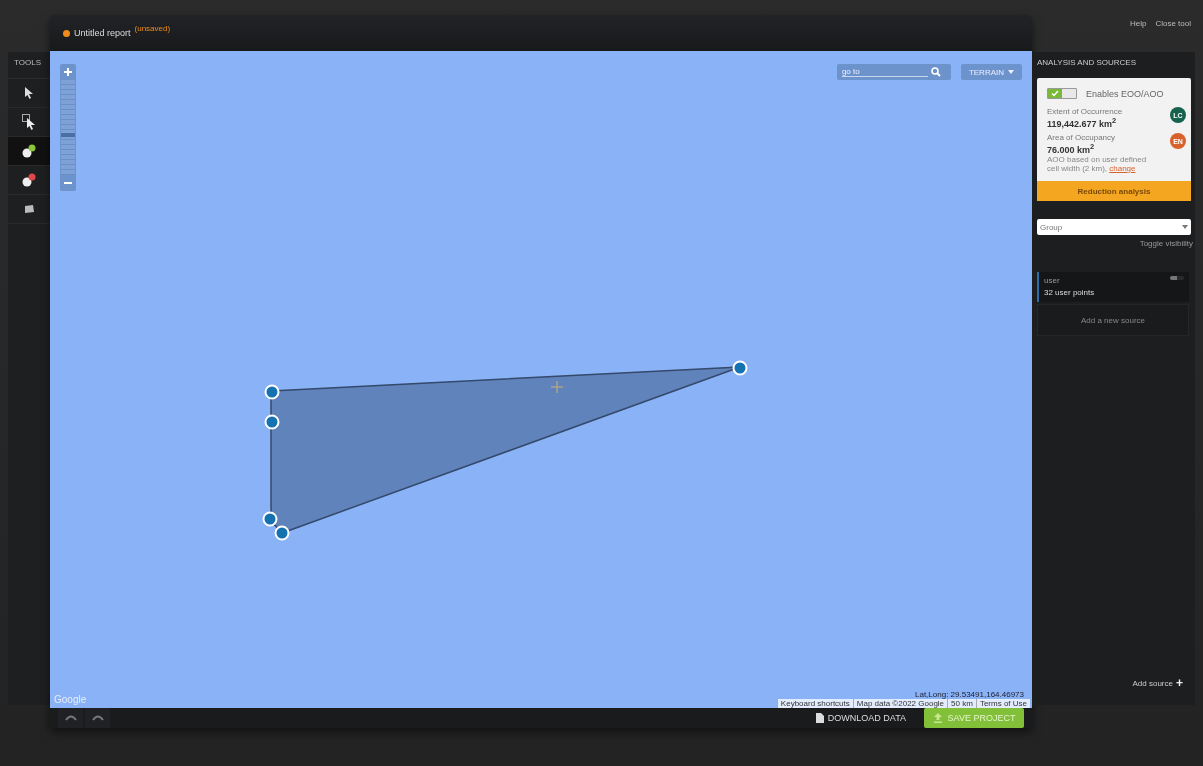 The image size is (1203, 766). I want to click on undo-button, so click(70, 718).